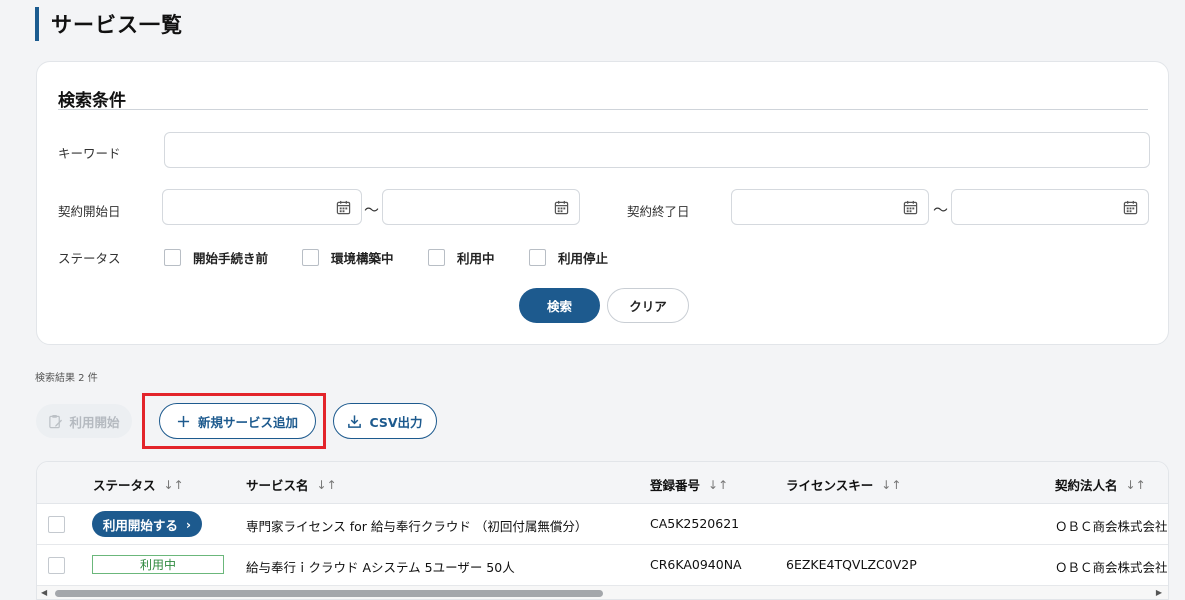 Image resolution: width=1185 pixels, height=600 pixels. Describe the element at coordinates (1159, 592) in the screenshot. I see `scroll-right-icon: ▶` at that location.